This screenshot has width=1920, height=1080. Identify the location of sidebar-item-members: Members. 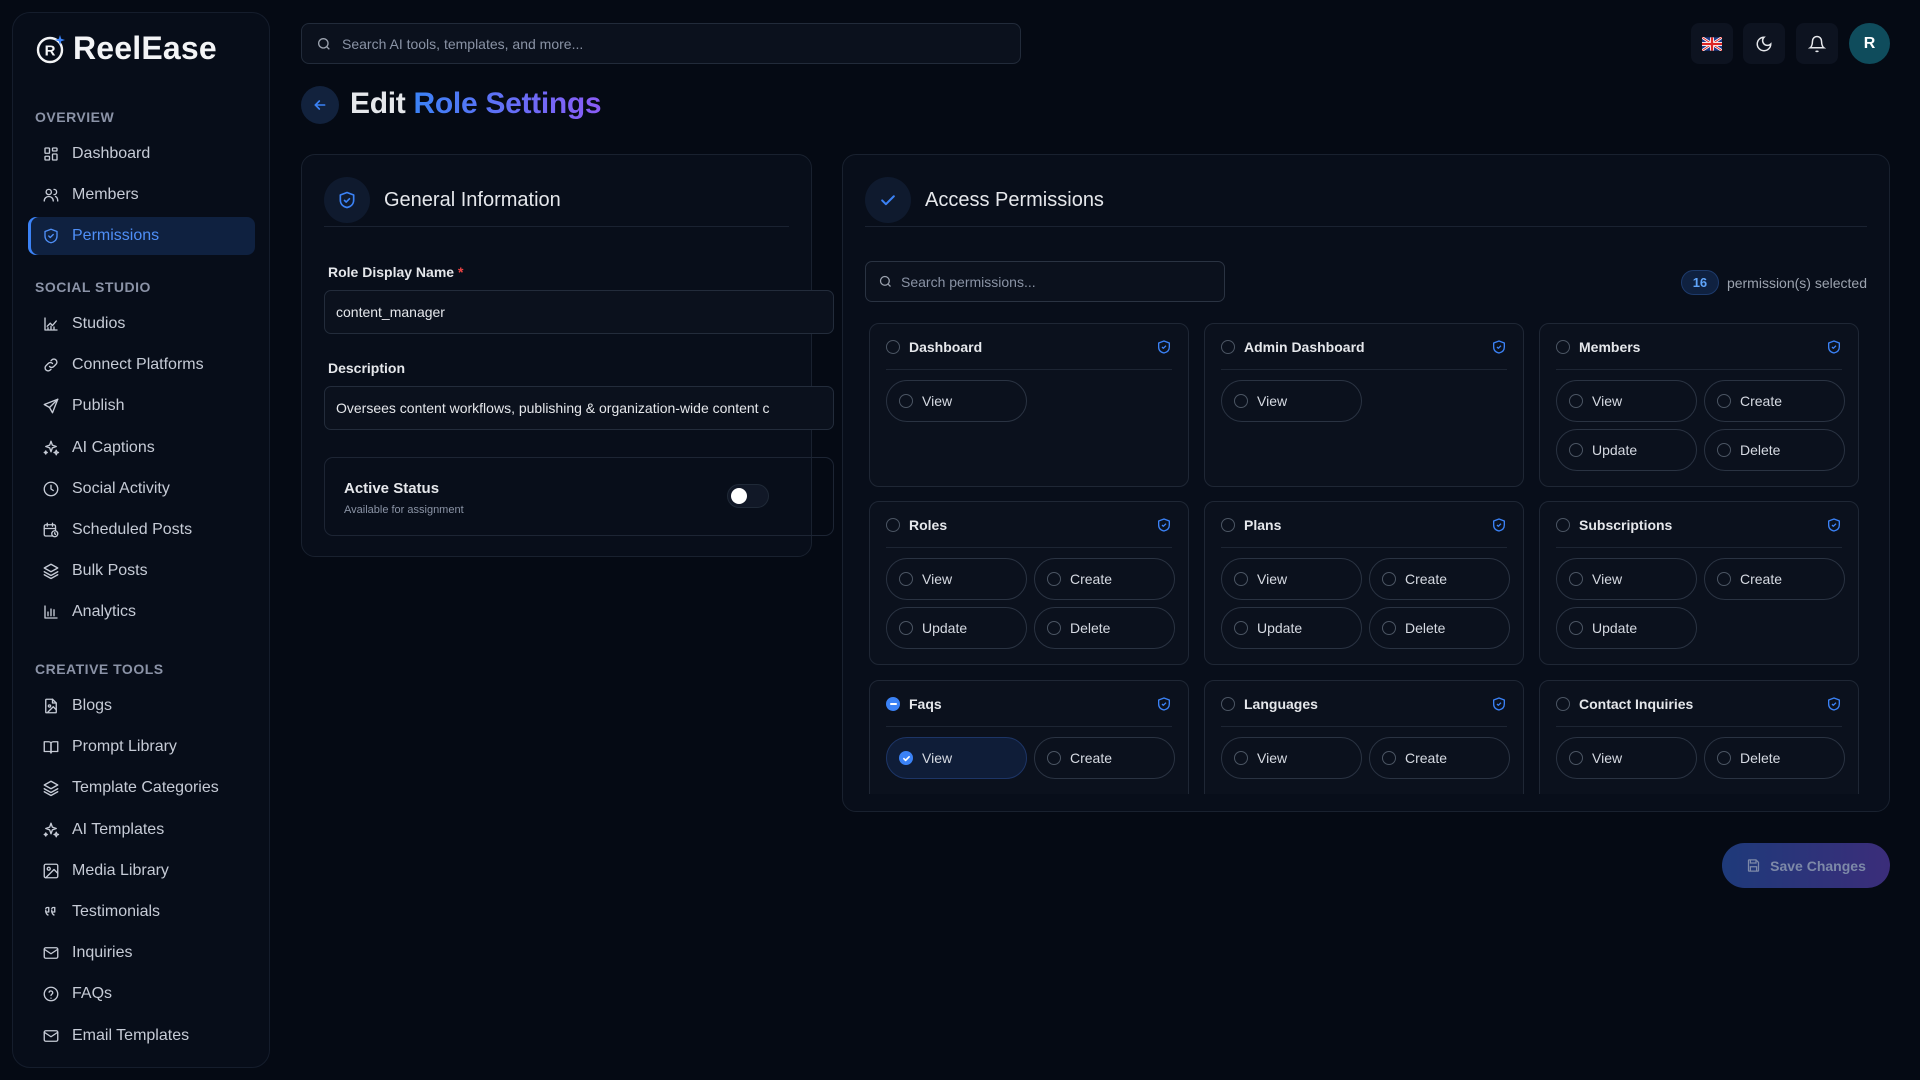
(141, 195).